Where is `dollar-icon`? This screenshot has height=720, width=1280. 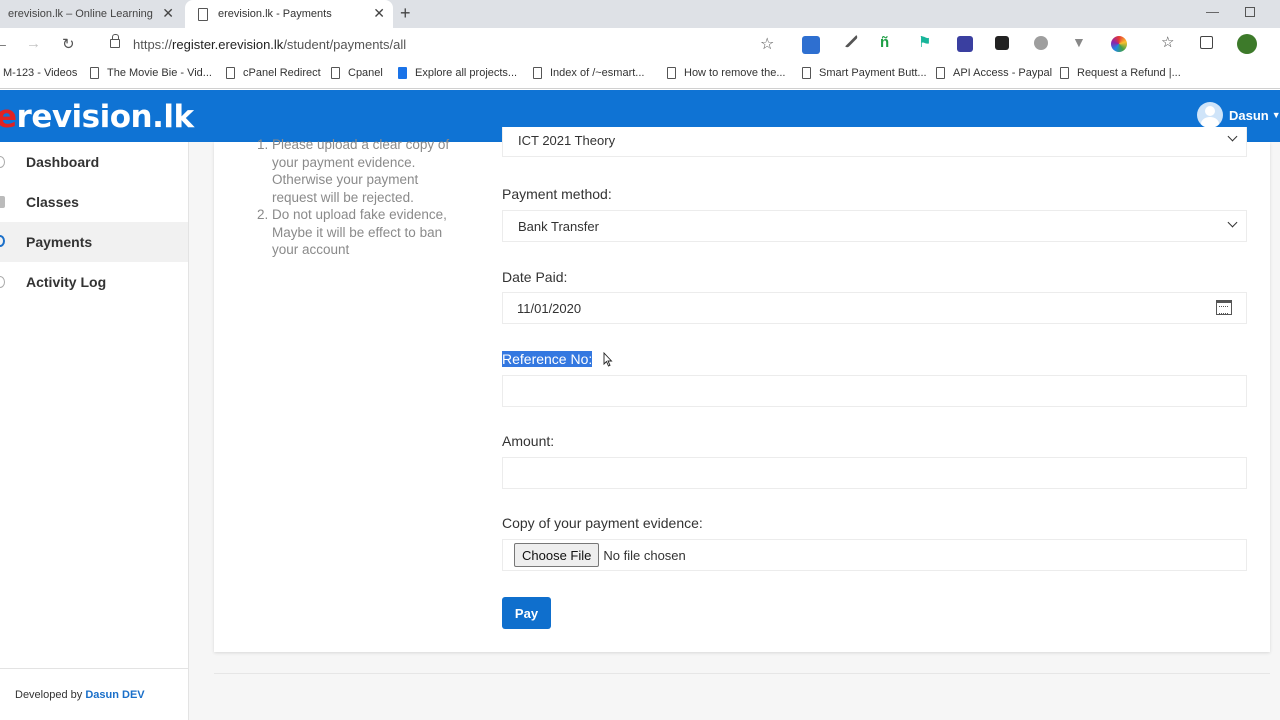
dollar-icon is located at coordinates (2, 241).